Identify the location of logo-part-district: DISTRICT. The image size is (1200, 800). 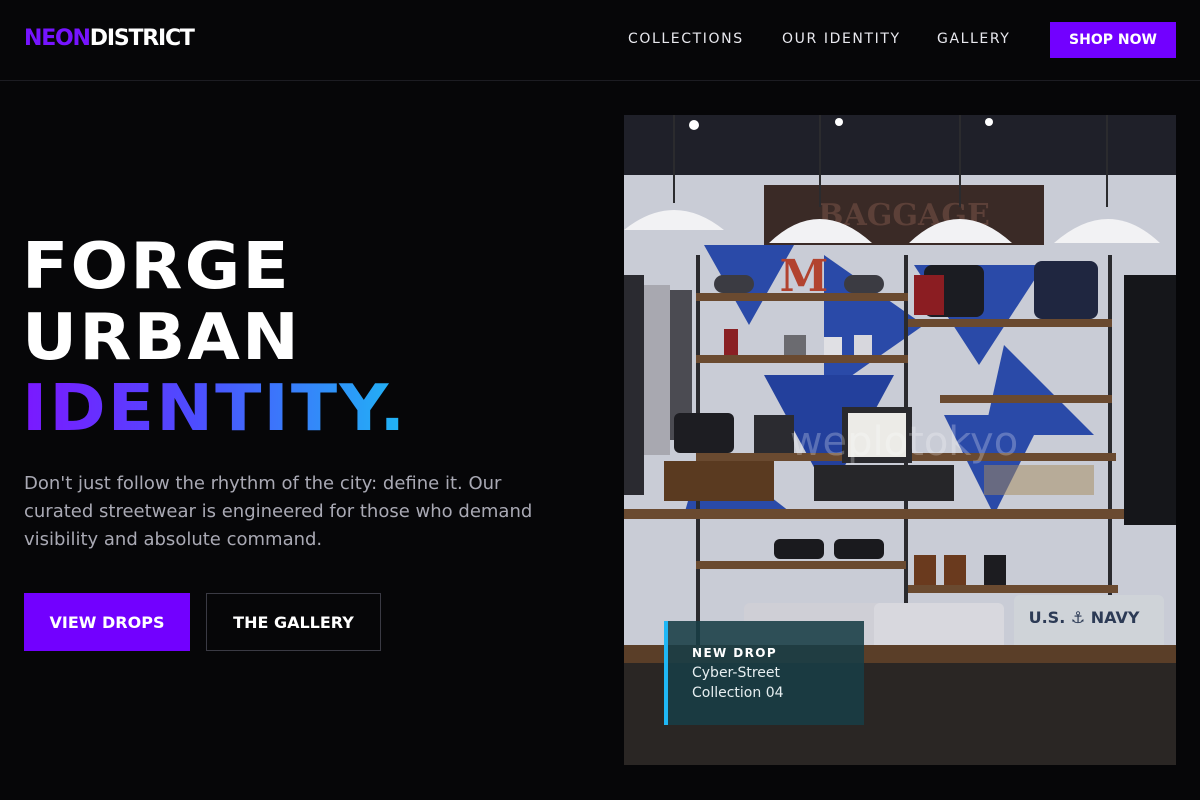
(142, 38).